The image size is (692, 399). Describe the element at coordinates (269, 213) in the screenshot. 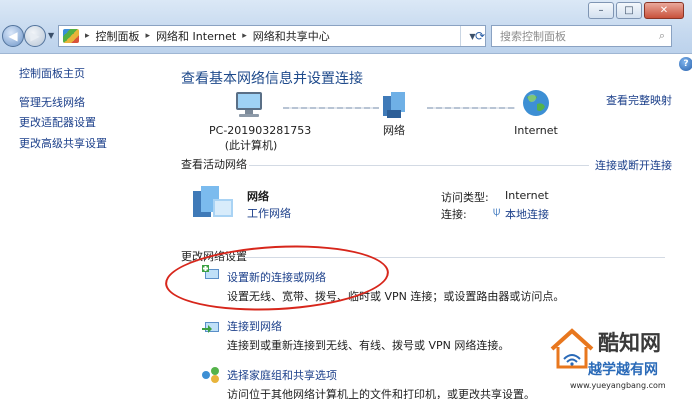

I see `network-type-link: 工作网络` at that location.